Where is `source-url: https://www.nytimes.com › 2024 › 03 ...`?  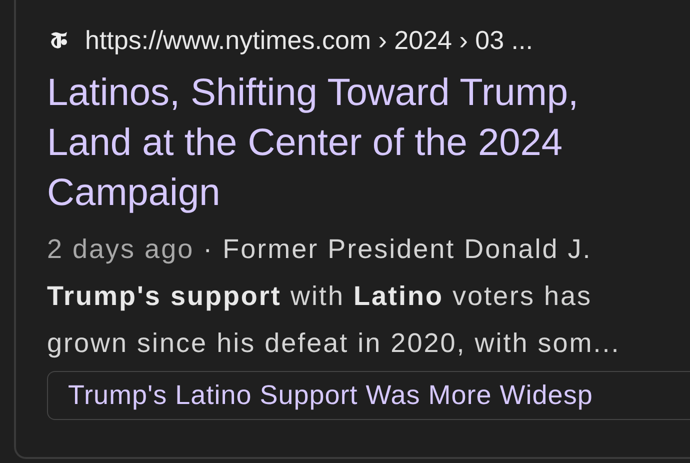 source-url: https://www.nytimes.com › 2024 › 03 ... is located at coordinates (309, 40).